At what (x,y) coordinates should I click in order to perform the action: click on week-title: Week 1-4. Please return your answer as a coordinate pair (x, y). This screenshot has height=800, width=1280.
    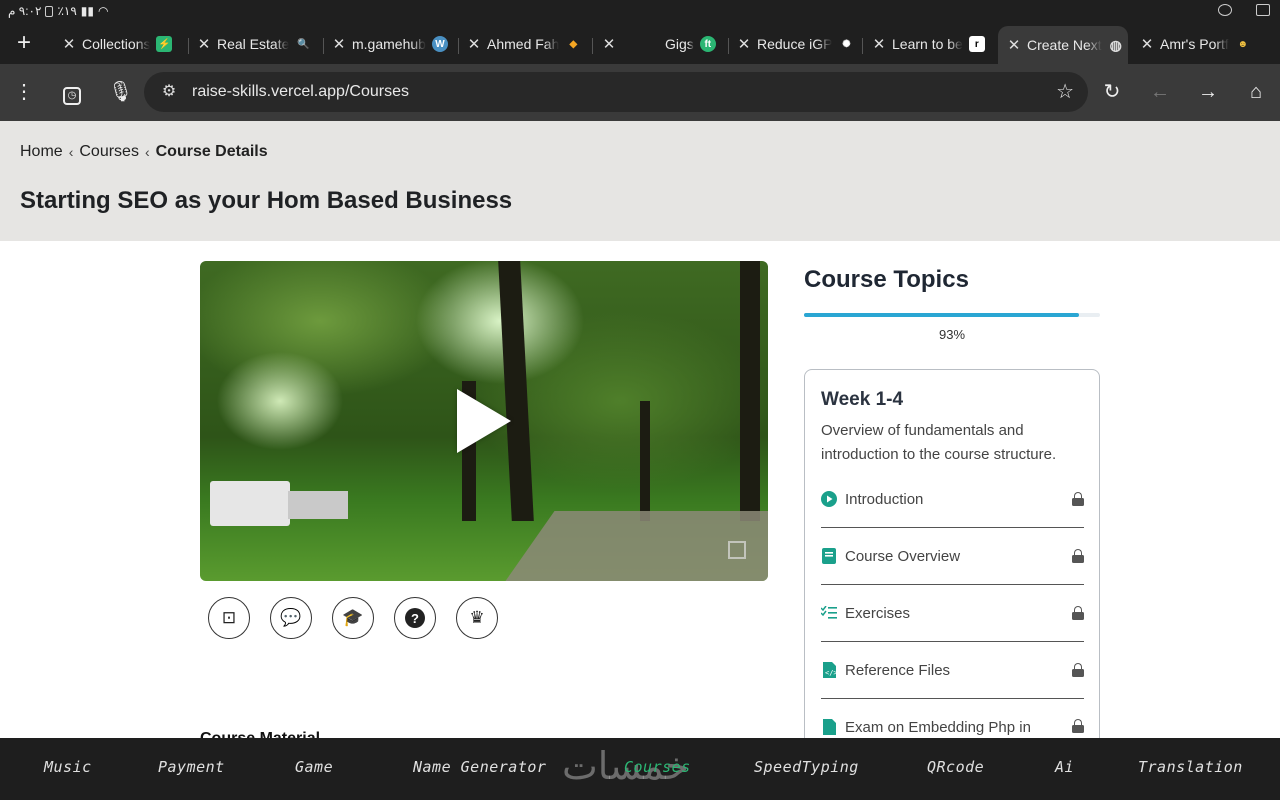
    Looking at the image, I should click on (862, 399).